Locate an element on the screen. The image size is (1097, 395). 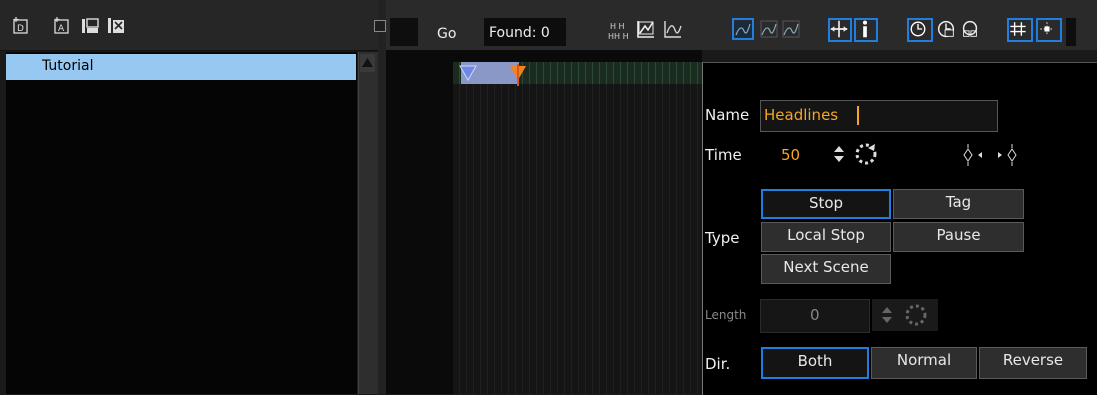
type-stop-button: Stop is located at coordinates (826, 204).